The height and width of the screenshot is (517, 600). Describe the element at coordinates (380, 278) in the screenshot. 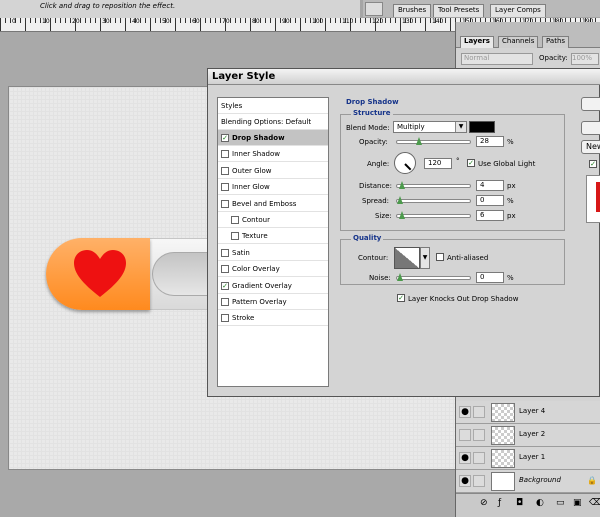

I see `noise-label: Noise:` at that location.